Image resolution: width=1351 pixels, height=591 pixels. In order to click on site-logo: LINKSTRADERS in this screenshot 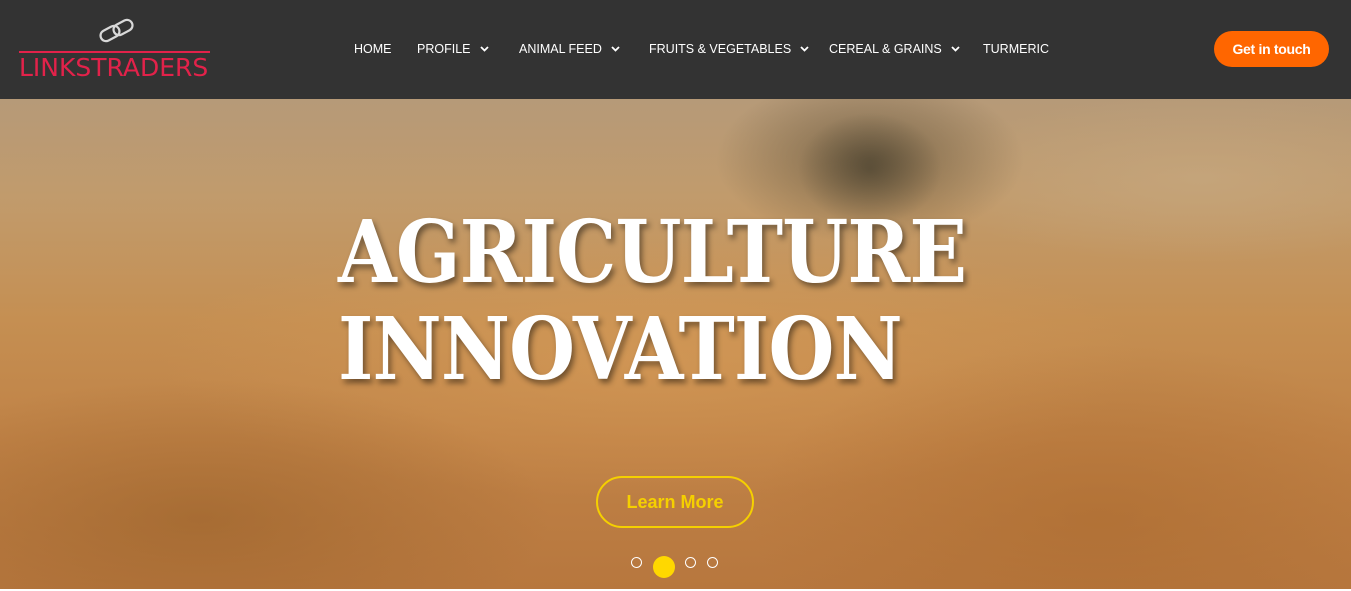, I will do `click(115, 49)`.